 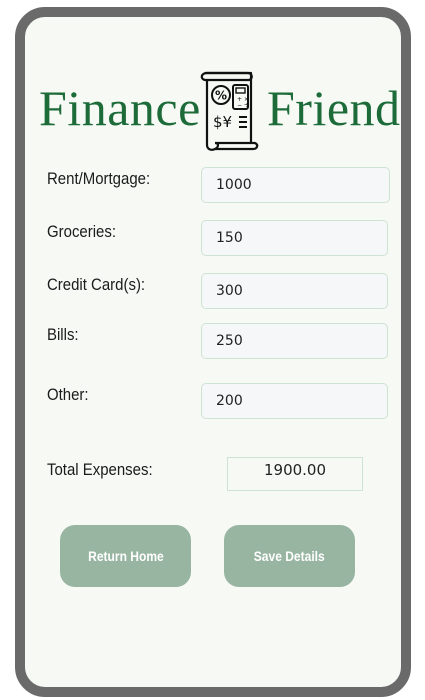 I want to click on credit-card-label: Credit Card(s):, so click(x=96, y=284).